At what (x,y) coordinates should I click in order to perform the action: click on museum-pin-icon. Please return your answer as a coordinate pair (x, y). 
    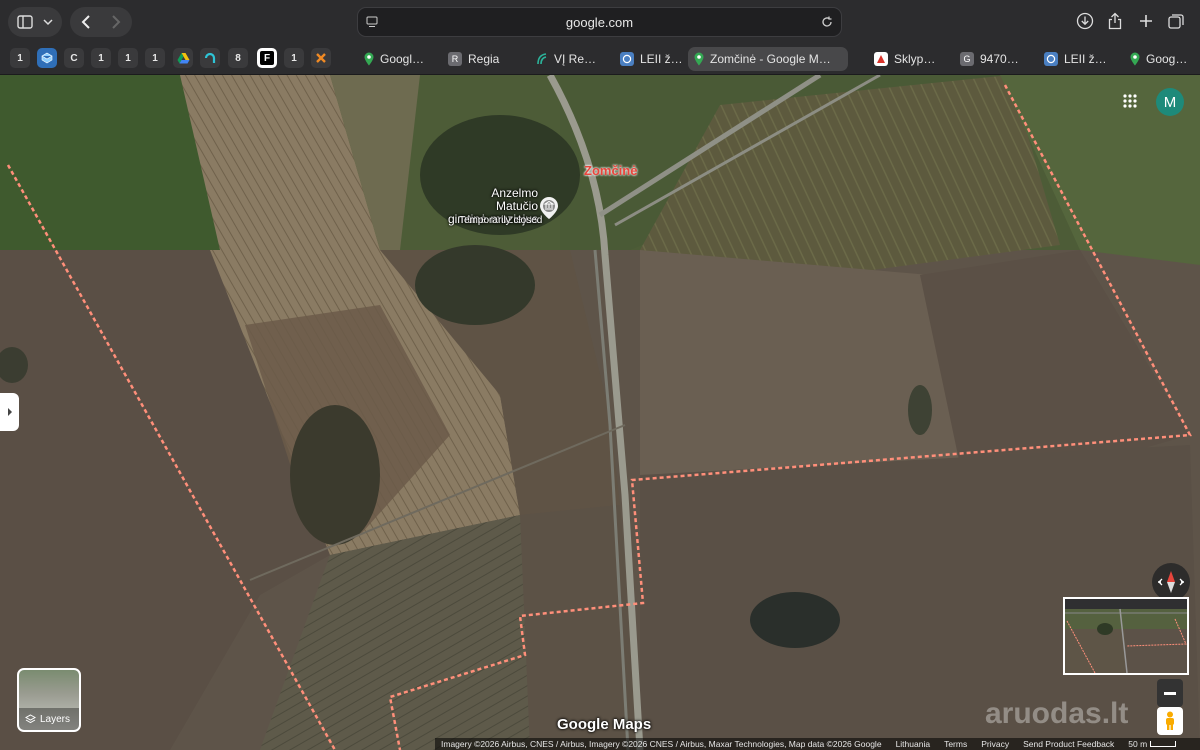
    Looking at the image, I should click on (549, 208).